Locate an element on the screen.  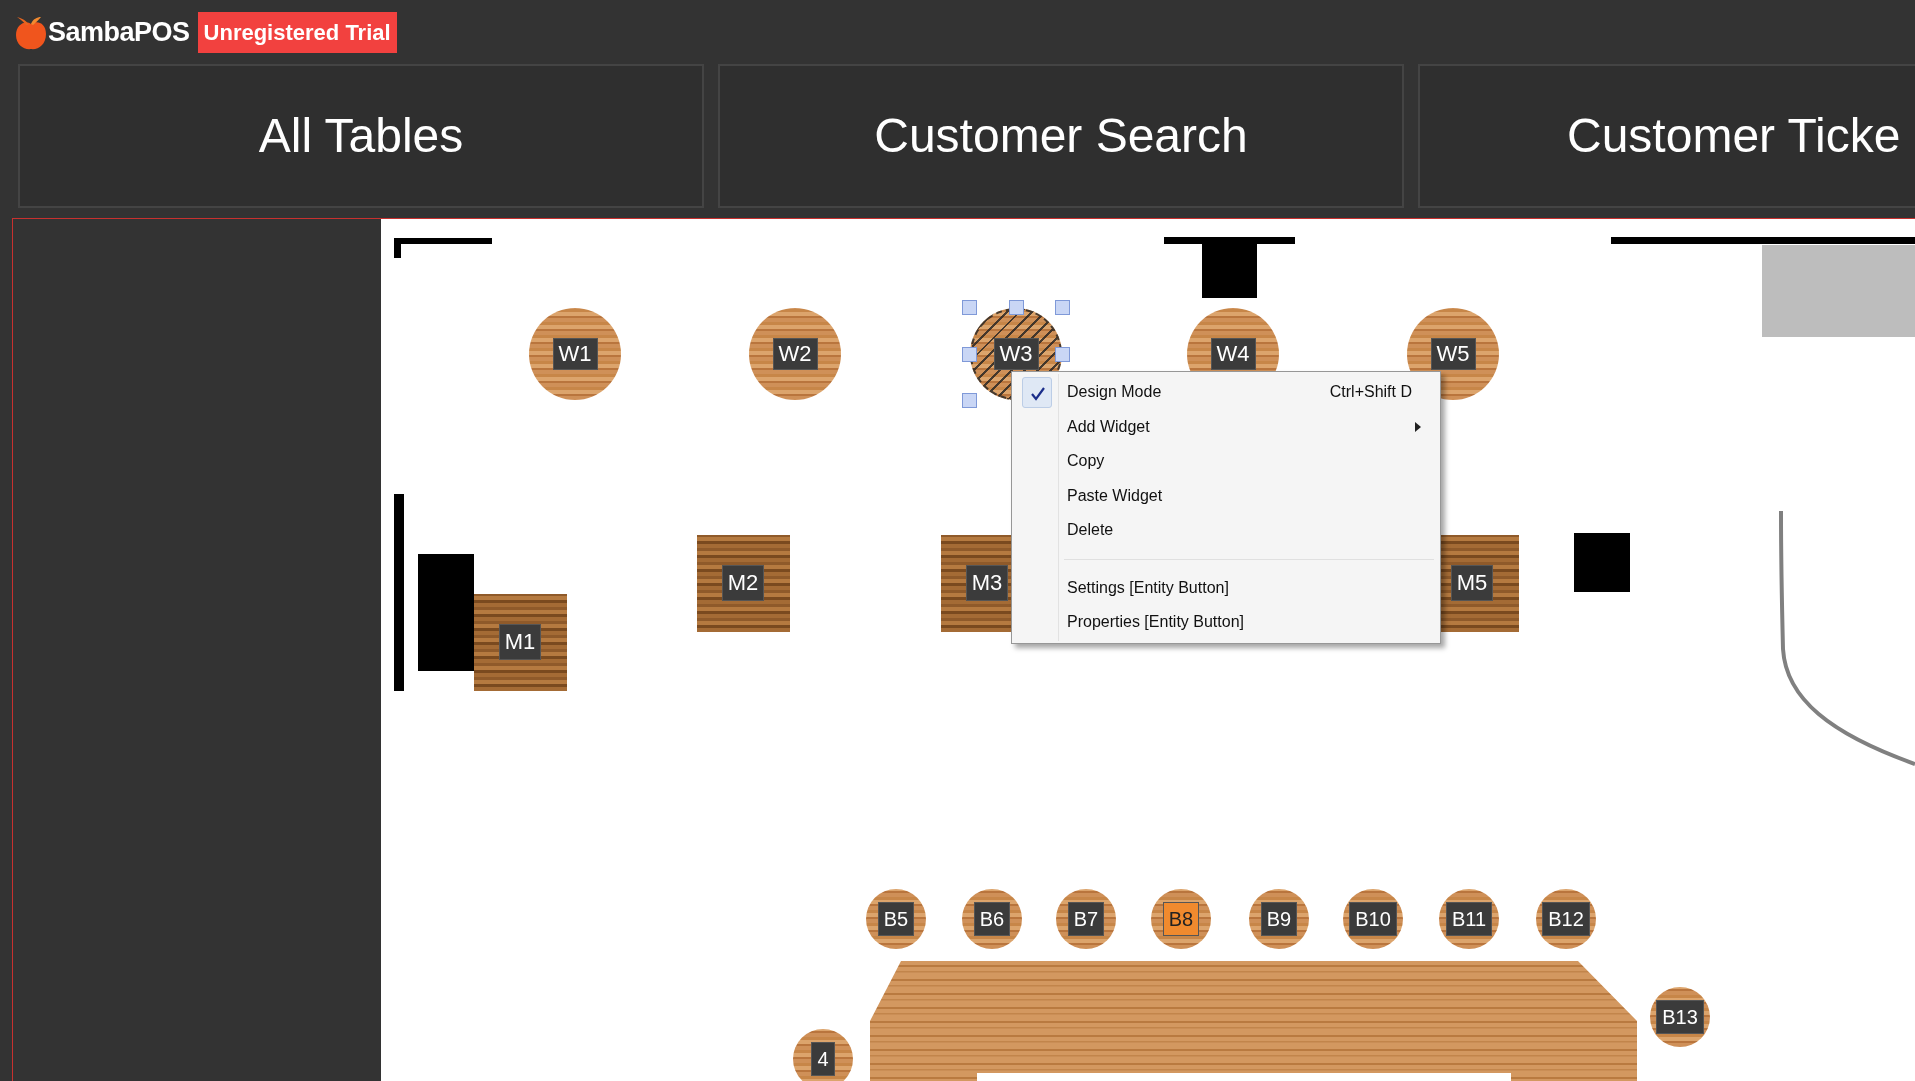
table-label: B8 is located at coordinates (1181, 919).